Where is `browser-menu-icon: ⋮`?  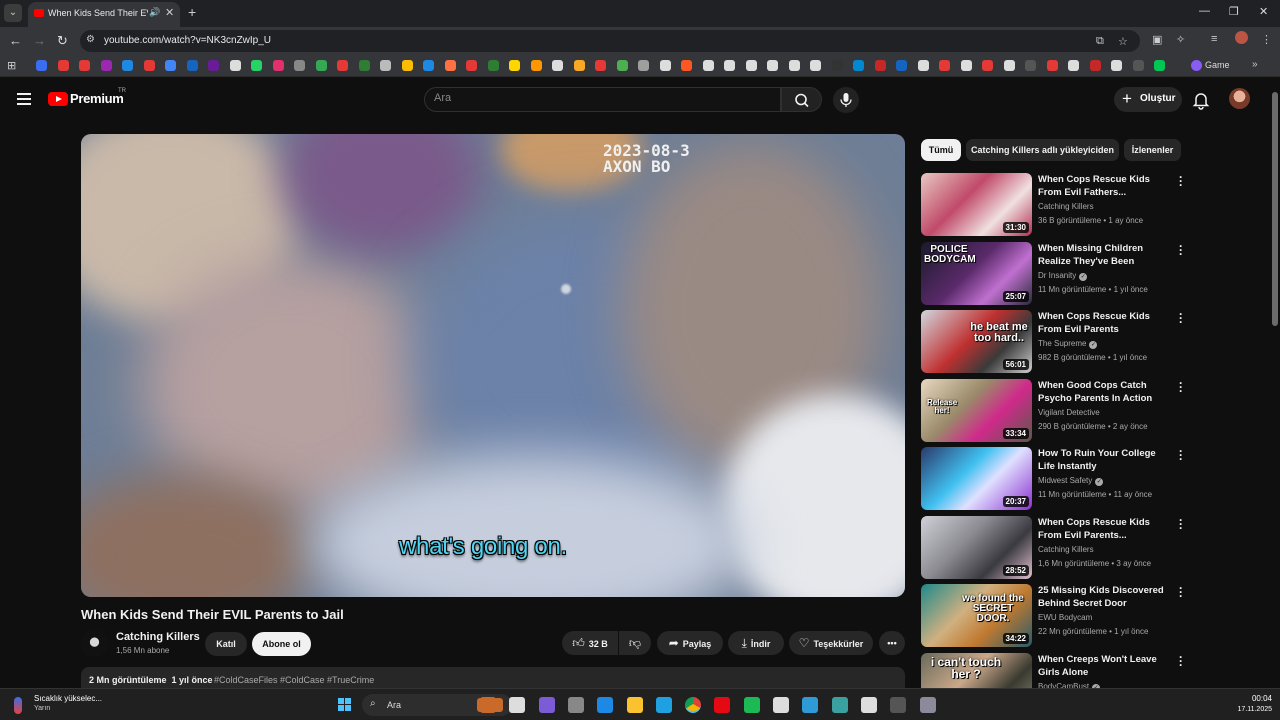
browser-menu-icon: ⋮ is located at coordinates (1266, 39).